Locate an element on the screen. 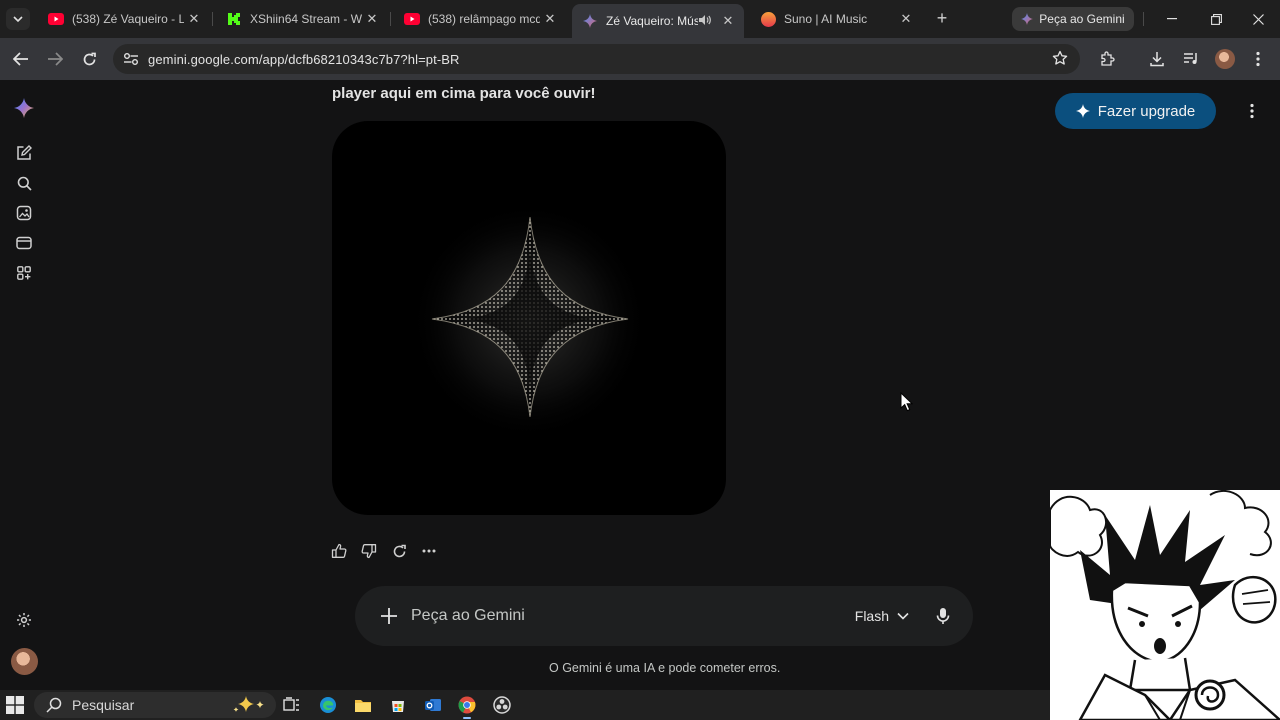  forward-button is located at coordinates (55, 59).